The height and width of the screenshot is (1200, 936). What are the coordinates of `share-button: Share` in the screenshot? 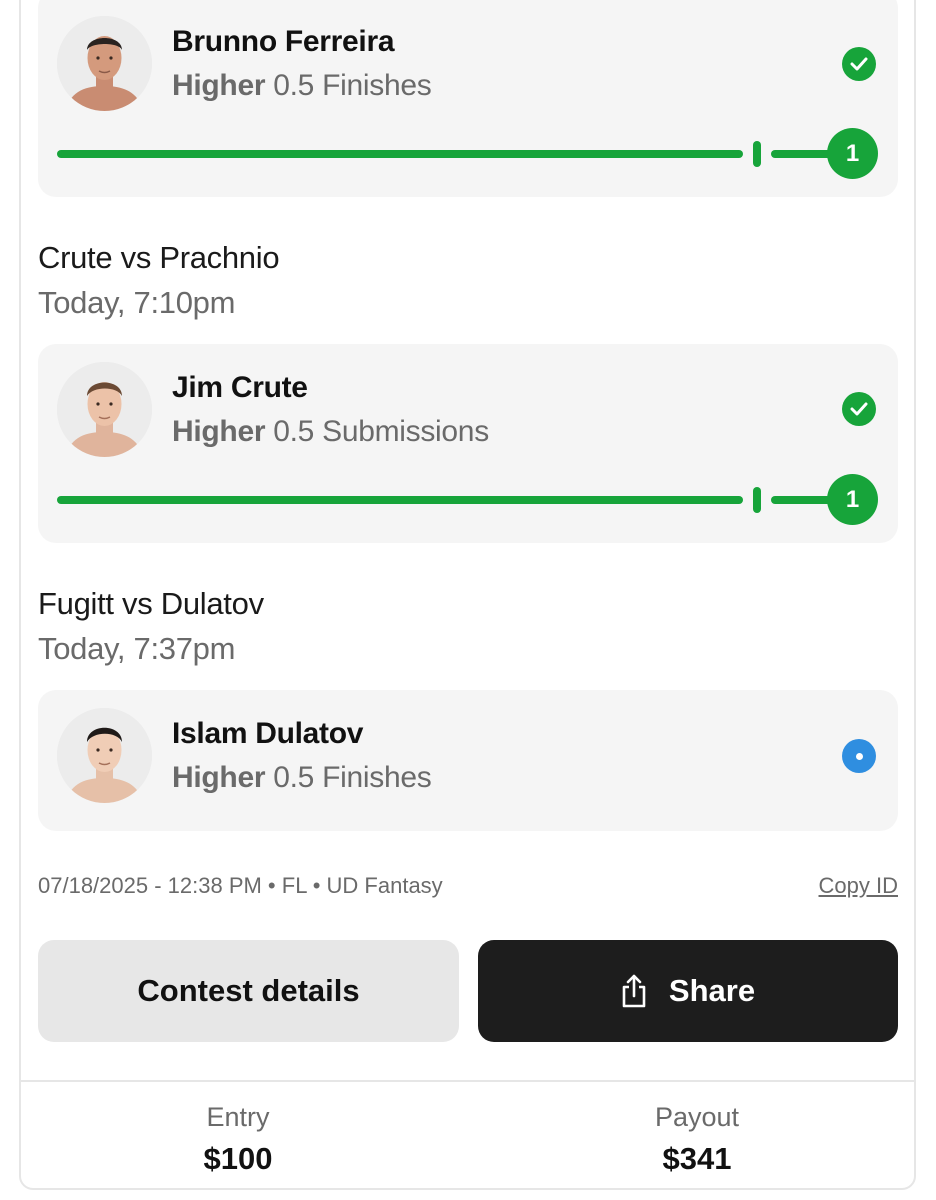 It's located at (688, 991).